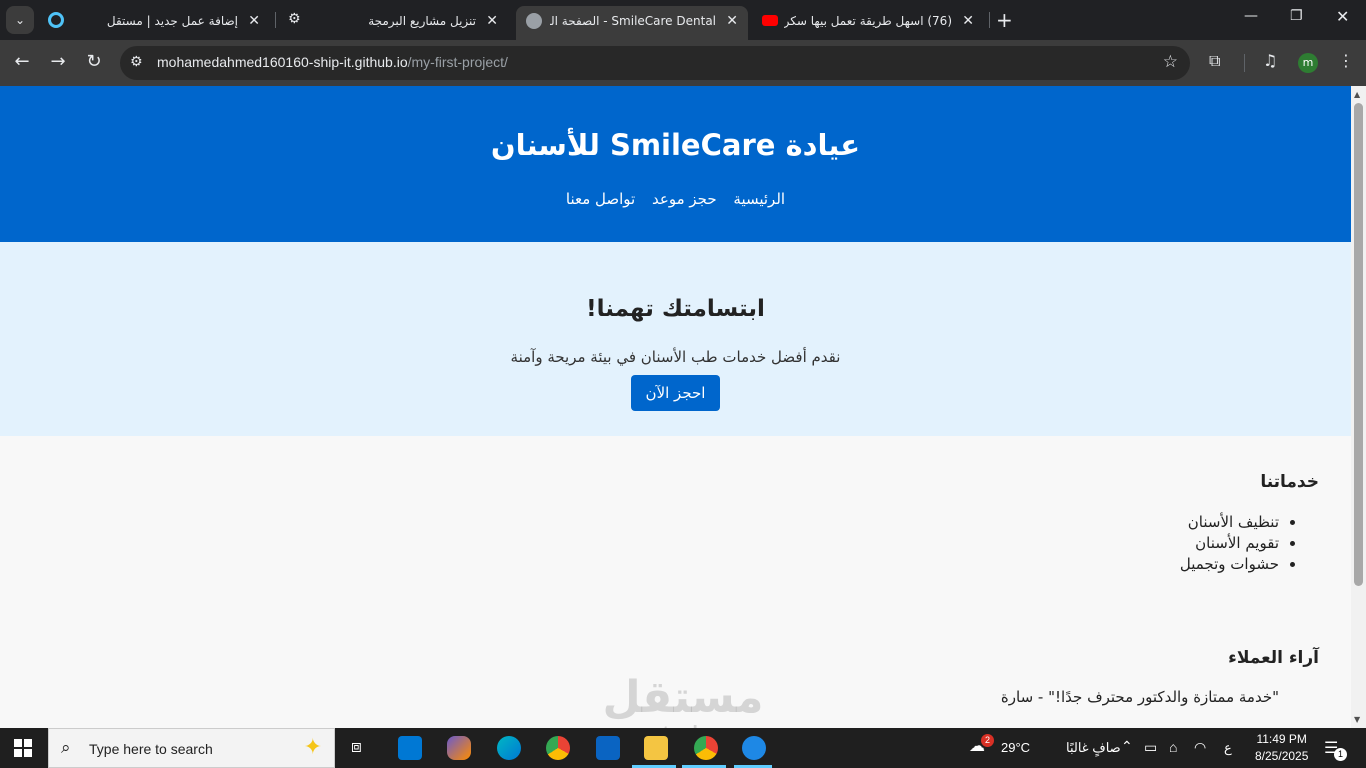 Image resolution: width=1366 pixels, height=768 pixels. What do you see at coordinates (459, 748) in the screenshot?
I see `copilot-icon` at bounding box center [459, 748].